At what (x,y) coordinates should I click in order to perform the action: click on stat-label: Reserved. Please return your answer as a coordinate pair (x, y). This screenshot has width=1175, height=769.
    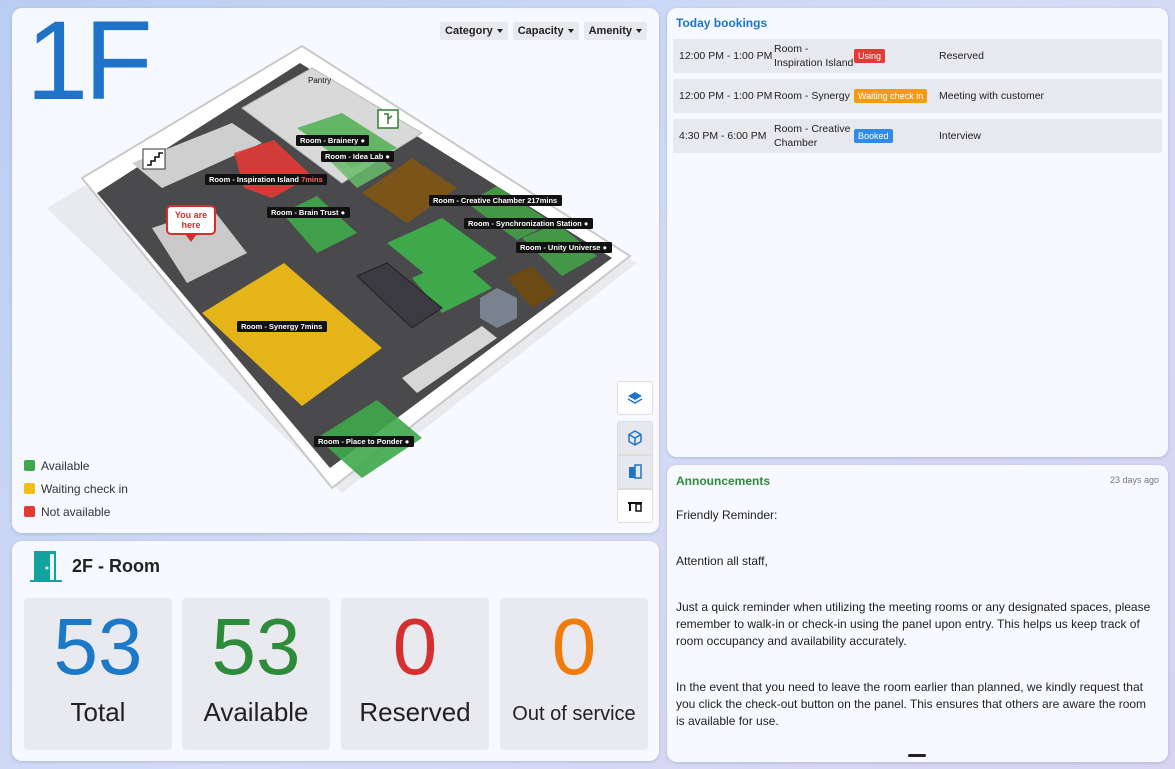
    Looking at the image, I should click on (415, 712).